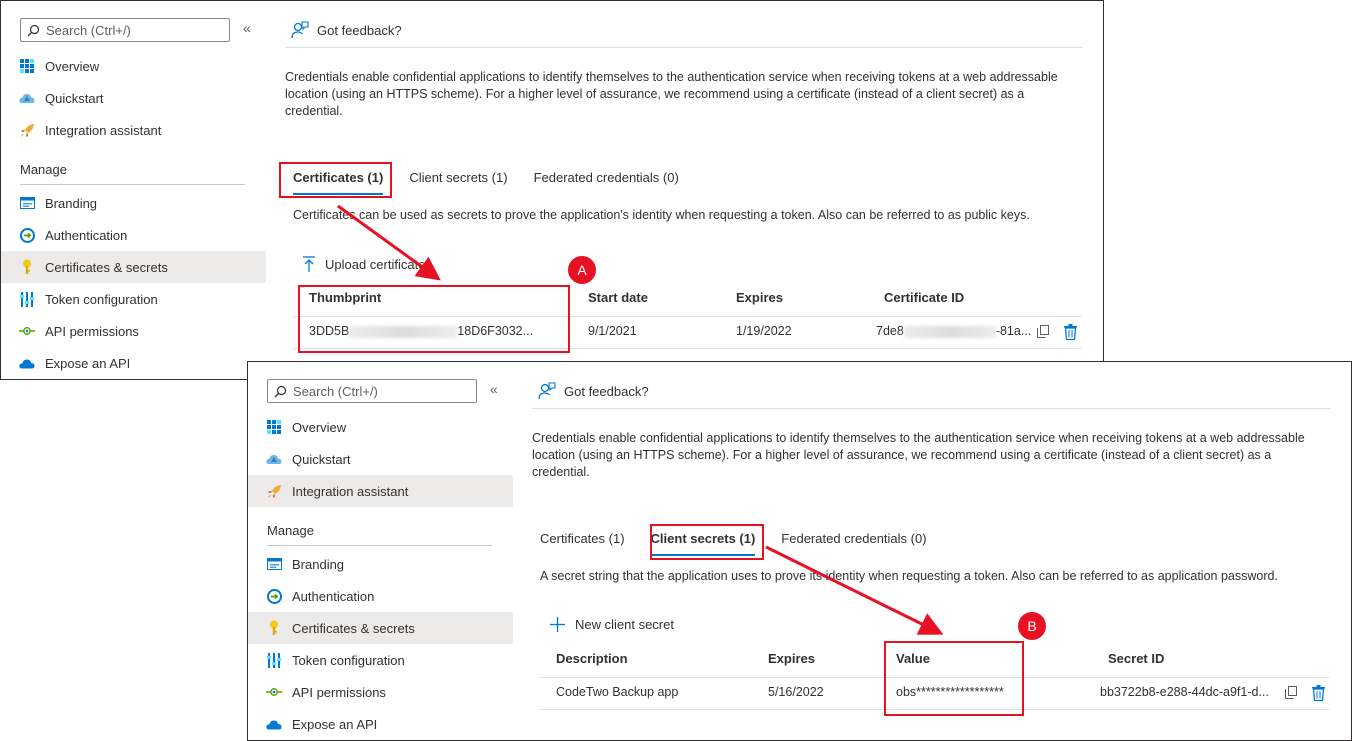  I want to click on description-cell: CodeTwo Backup app, so click(617, 692).